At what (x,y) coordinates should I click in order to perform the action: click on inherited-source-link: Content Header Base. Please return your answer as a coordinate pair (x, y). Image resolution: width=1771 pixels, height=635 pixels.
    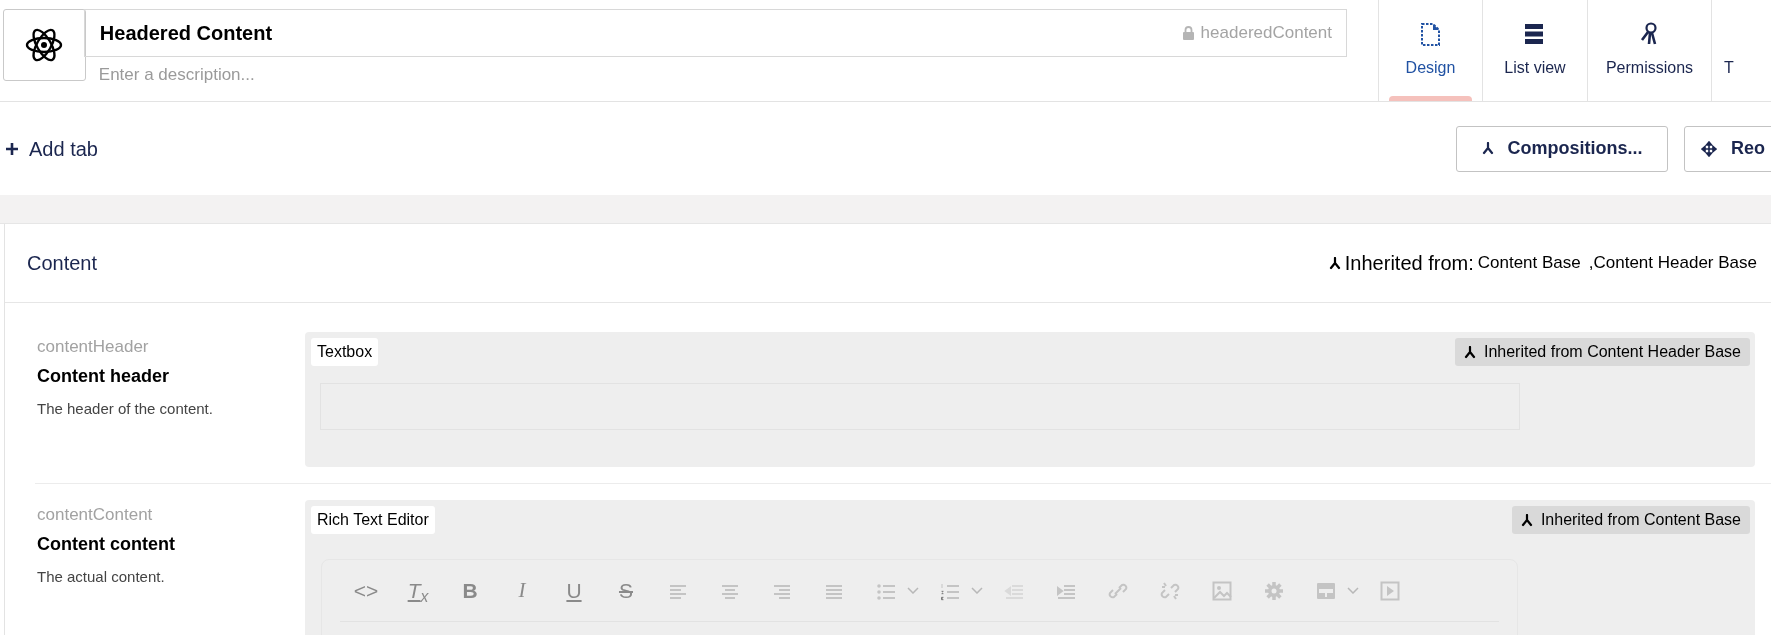
    Looking at the image, I should click on (1675, 263).